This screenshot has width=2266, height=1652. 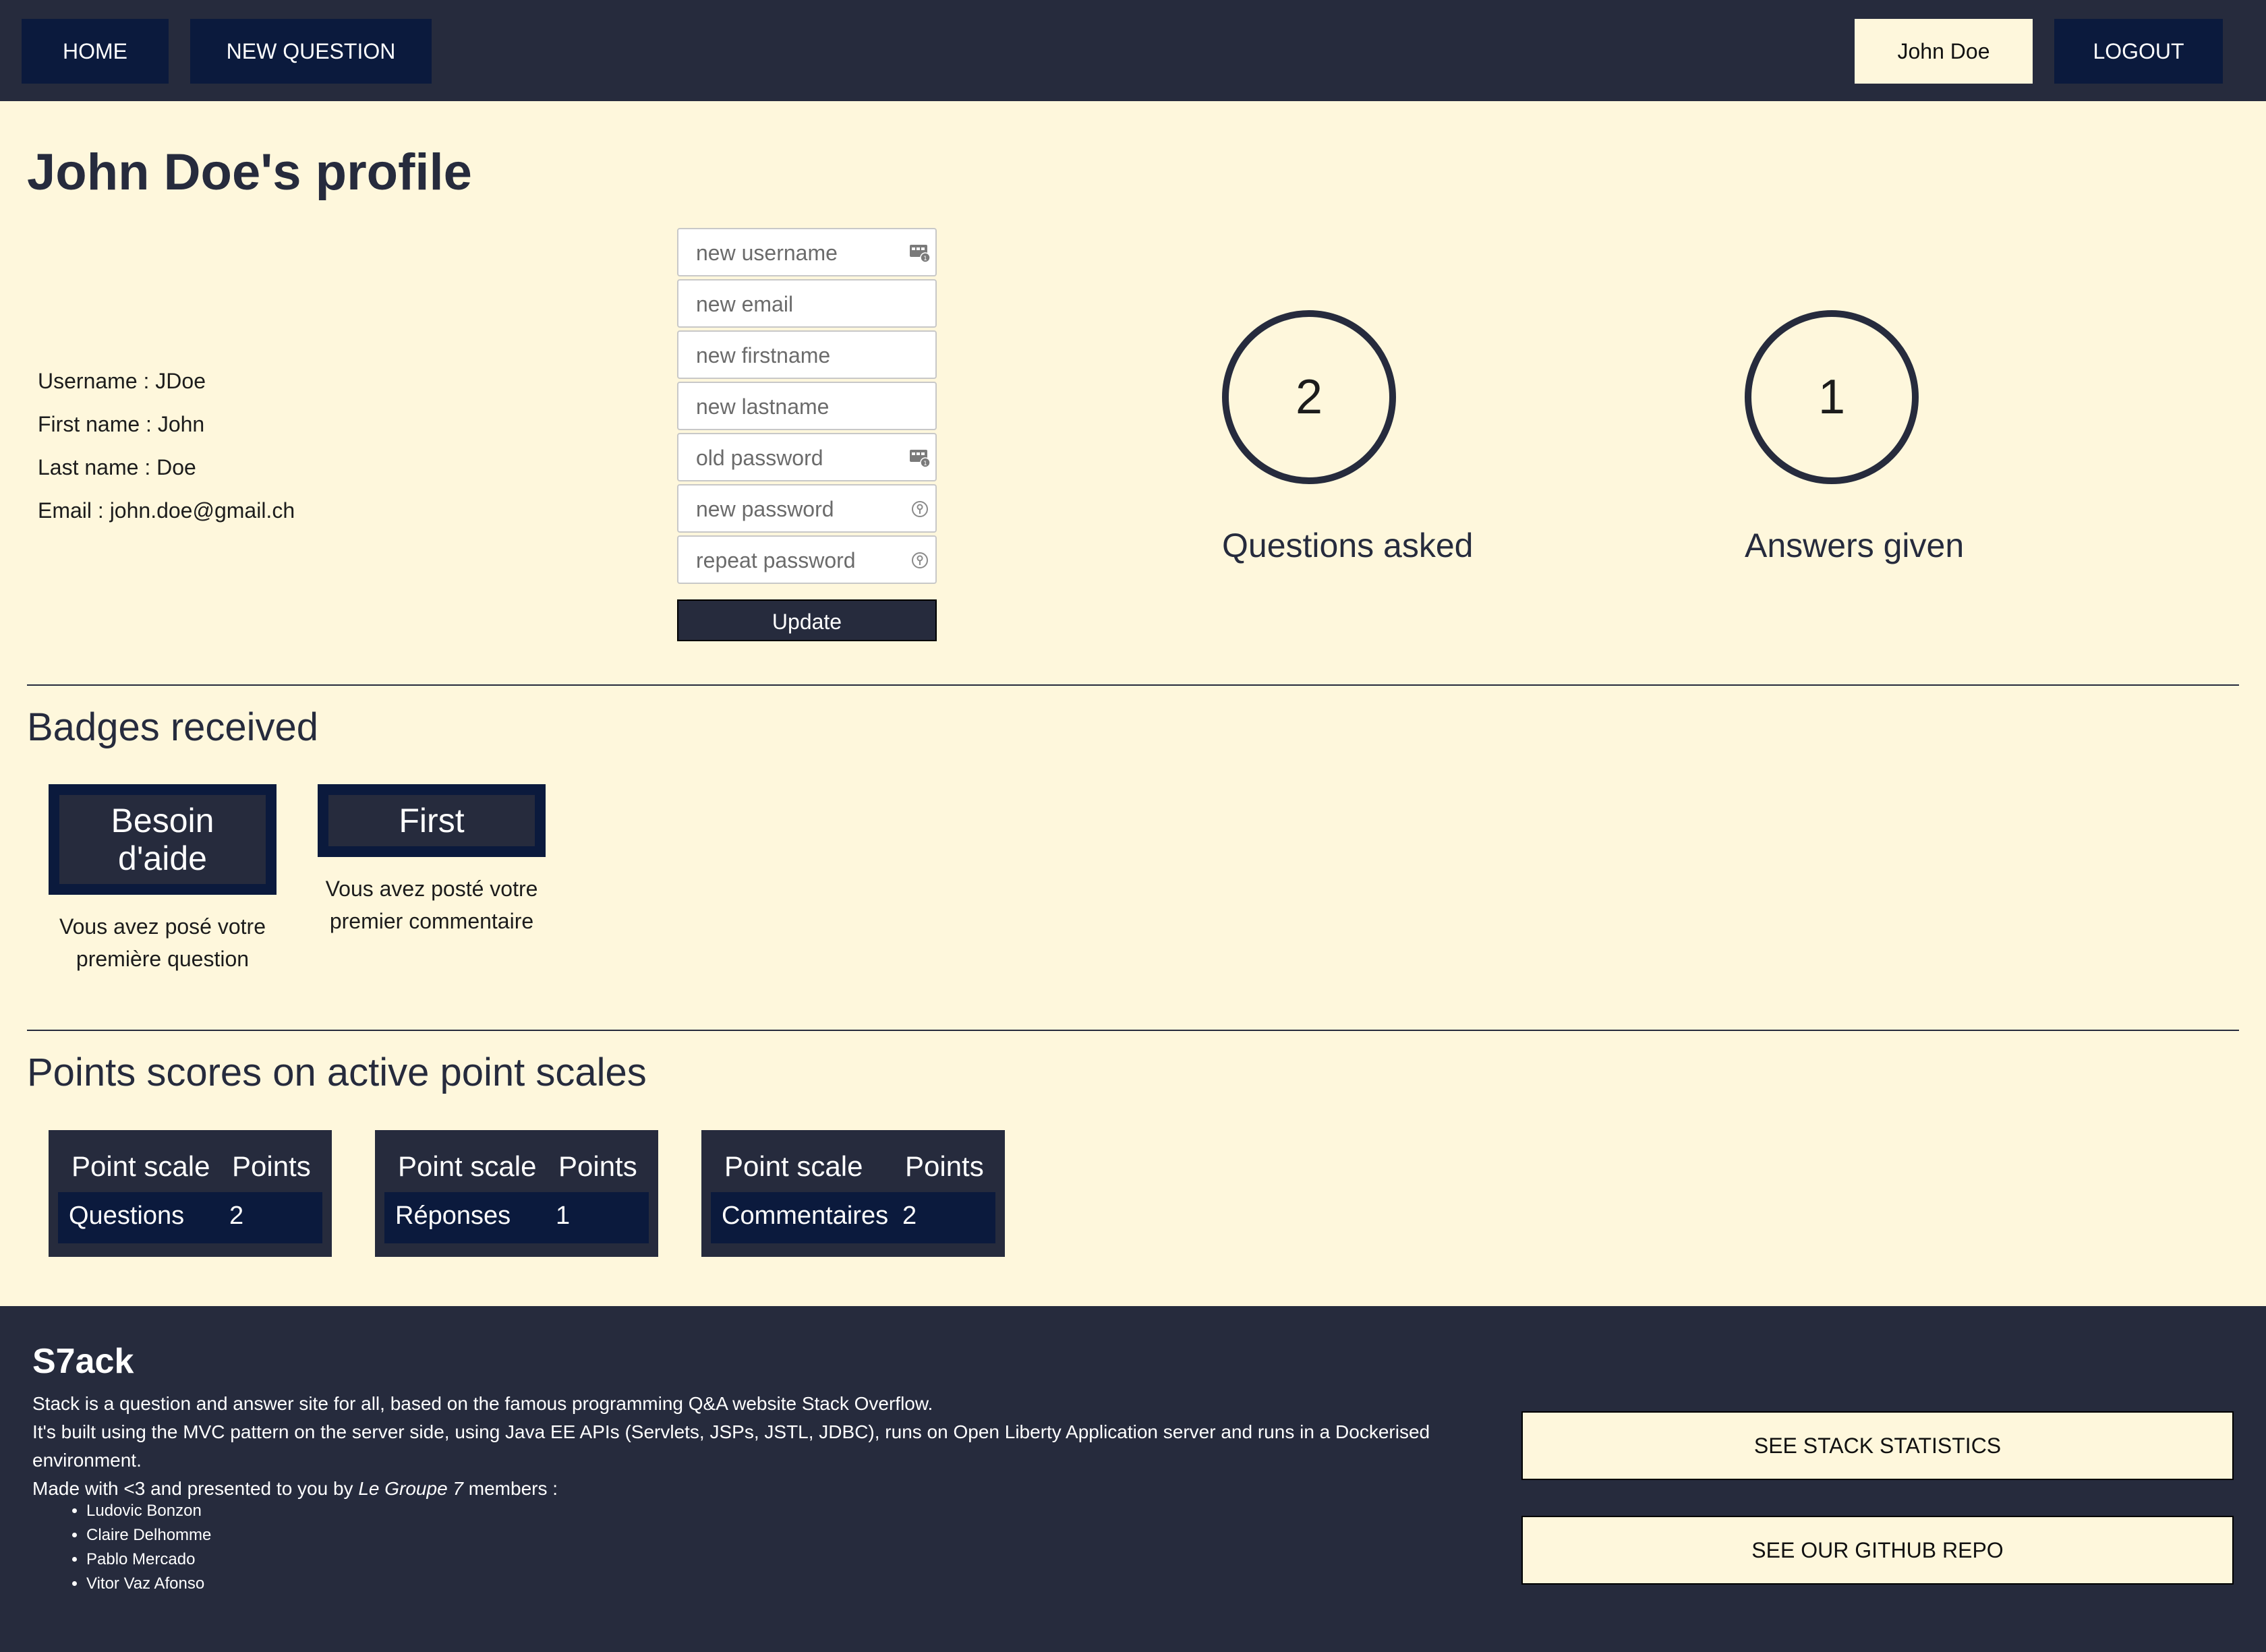 I want to click on email-info: Email : john.doe@gmail.ch, so click(x=166, y=510).